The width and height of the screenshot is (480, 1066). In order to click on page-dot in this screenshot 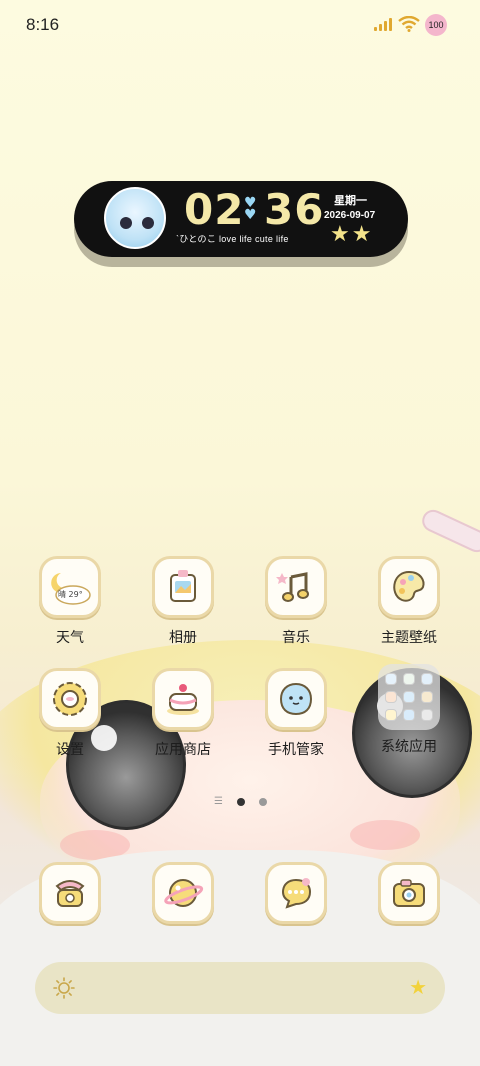, I will do `click(262, 801)`.